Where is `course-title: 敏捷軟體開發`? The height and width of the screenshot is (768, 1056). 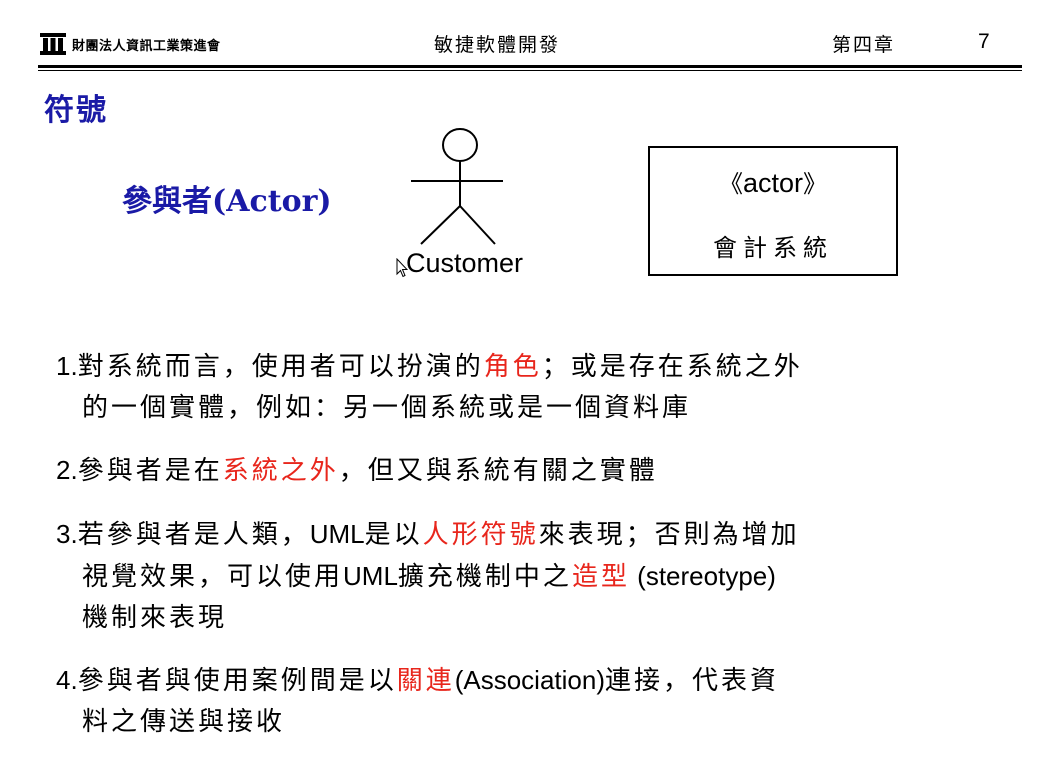
course-title: 敏捷軟體開發 is located at coordinates (497, 45).